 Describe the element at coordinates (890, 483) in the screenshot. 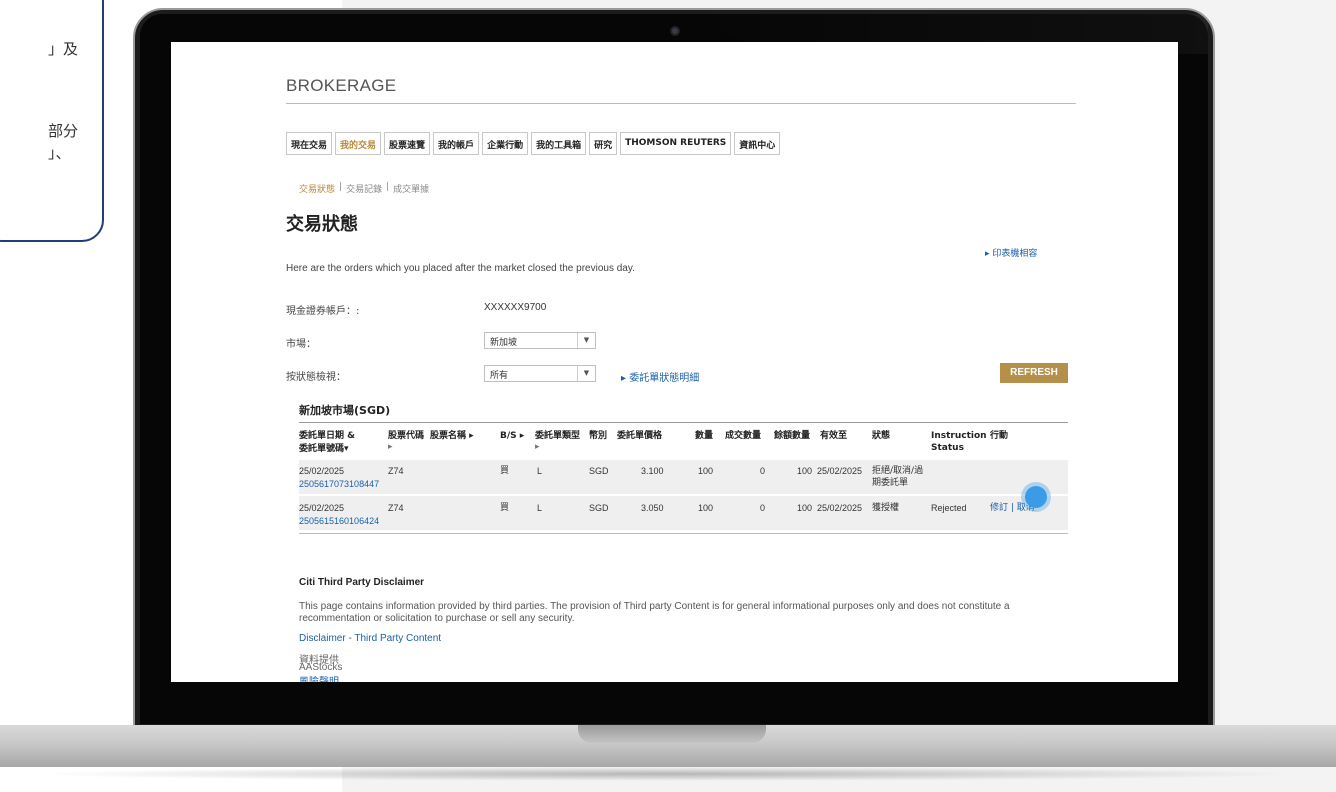

I see `row1-status-2: 期委託單` at that location.